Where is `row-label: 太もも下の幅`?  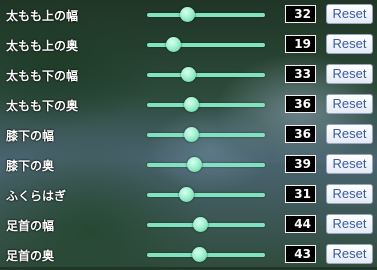
row-label: 太もも下の幅 is located at coordinates (42, 76).